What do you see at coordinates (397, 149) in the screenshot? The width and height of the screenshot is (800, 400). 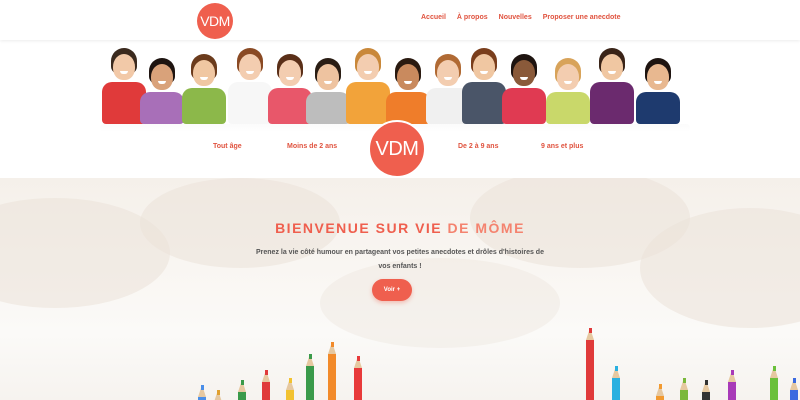 I see `center-logo: VDM` at bounding box center [397, 149].